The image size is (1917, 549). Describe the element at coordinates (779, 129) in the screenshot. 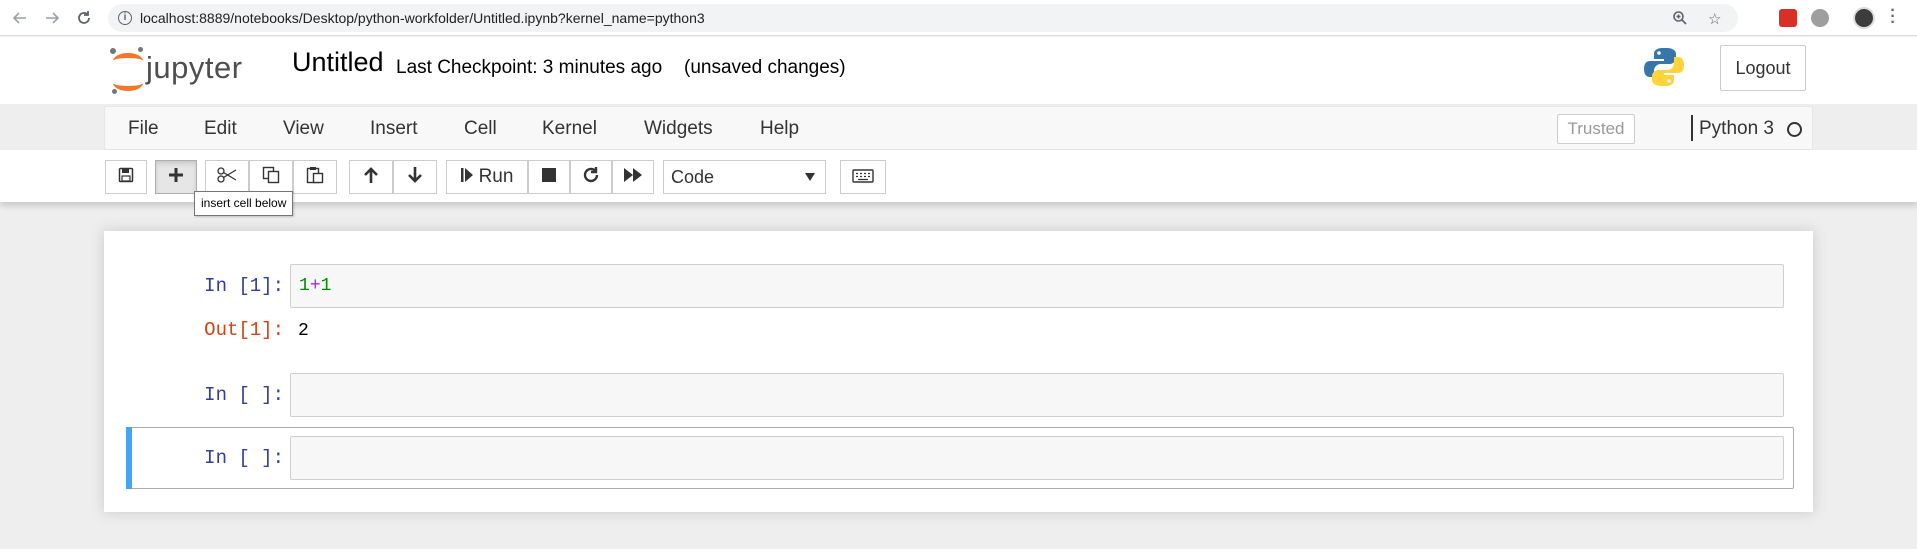

I see `menu-help: Help` at that location.